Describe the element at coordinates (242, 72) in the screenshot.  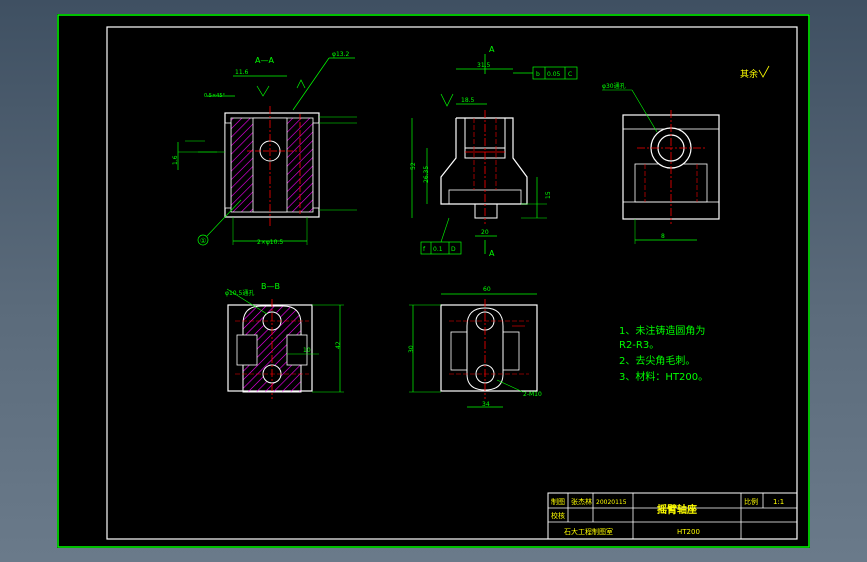
I see `aa-dim-top: 11.6` at that location.